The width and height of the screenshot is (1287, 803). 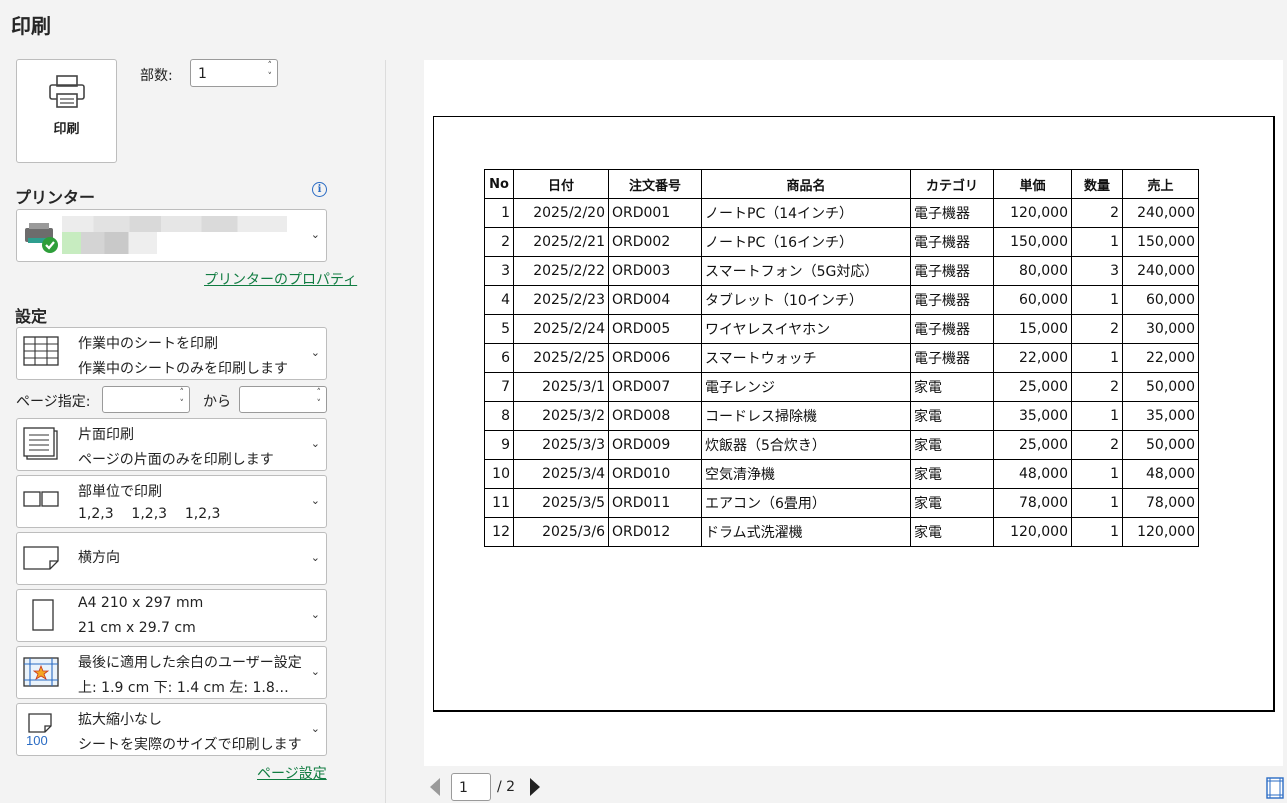 What do you see at coordinates (141, 603) in the screenshot?
I see `paper-size-title: A4 210 x 297 mm` at bounding box center [141, 603].